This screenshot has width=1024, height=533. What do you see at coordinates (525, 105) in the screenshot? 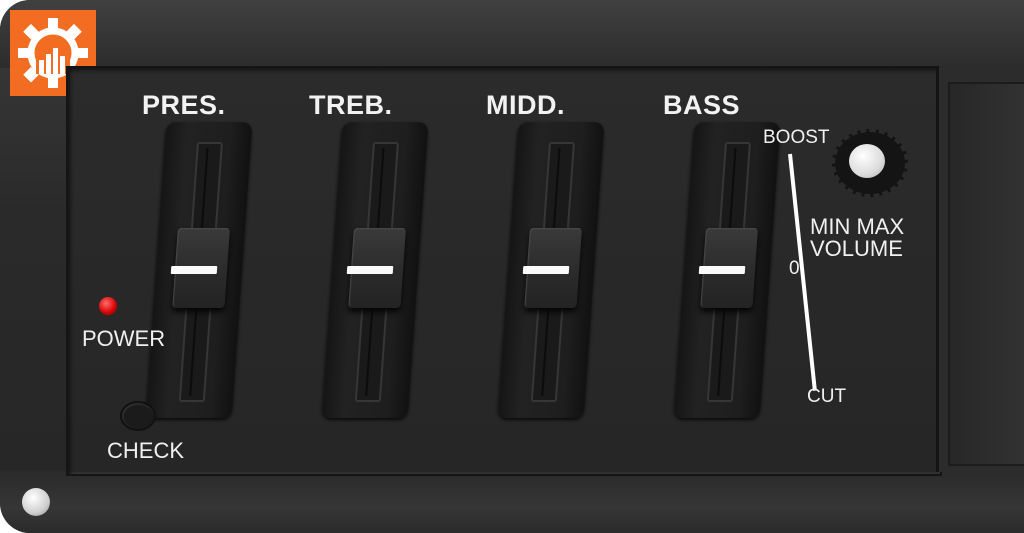
I see `fader-label-middle: MIDD.` at bounding box center [525, 105].